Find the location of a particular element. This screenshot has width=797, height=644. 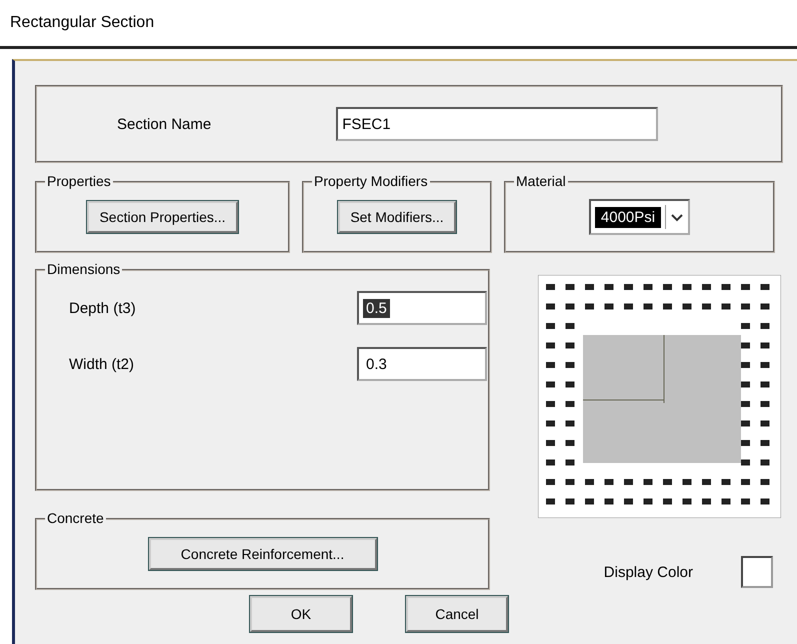

material-dropdown: 4000Psi is located at coordinates (639, 217).